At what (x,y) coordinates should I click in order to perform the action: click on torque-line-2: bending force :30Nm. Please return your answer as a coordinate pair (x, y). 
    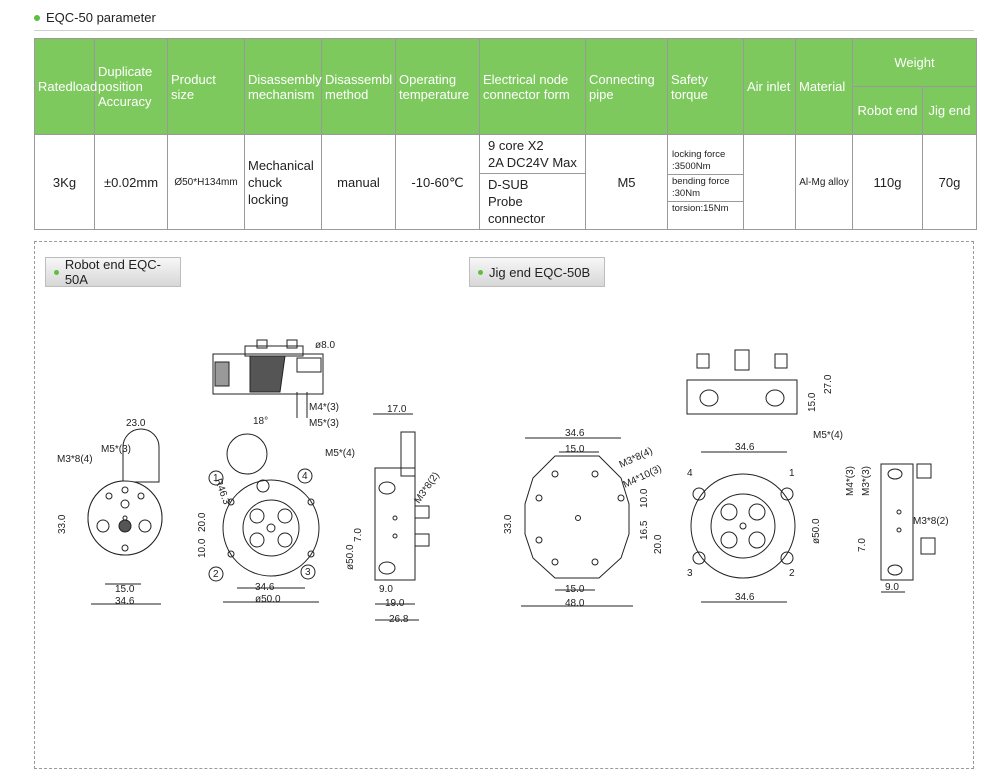
    Looking at the image, I should click on (705, 188).